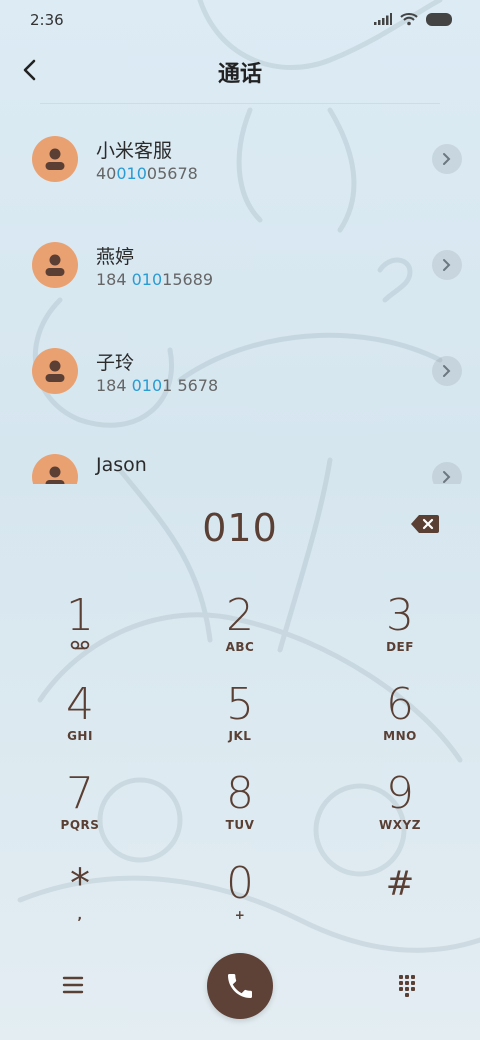  I want to click on key-digit: 1, so click(80, 615).